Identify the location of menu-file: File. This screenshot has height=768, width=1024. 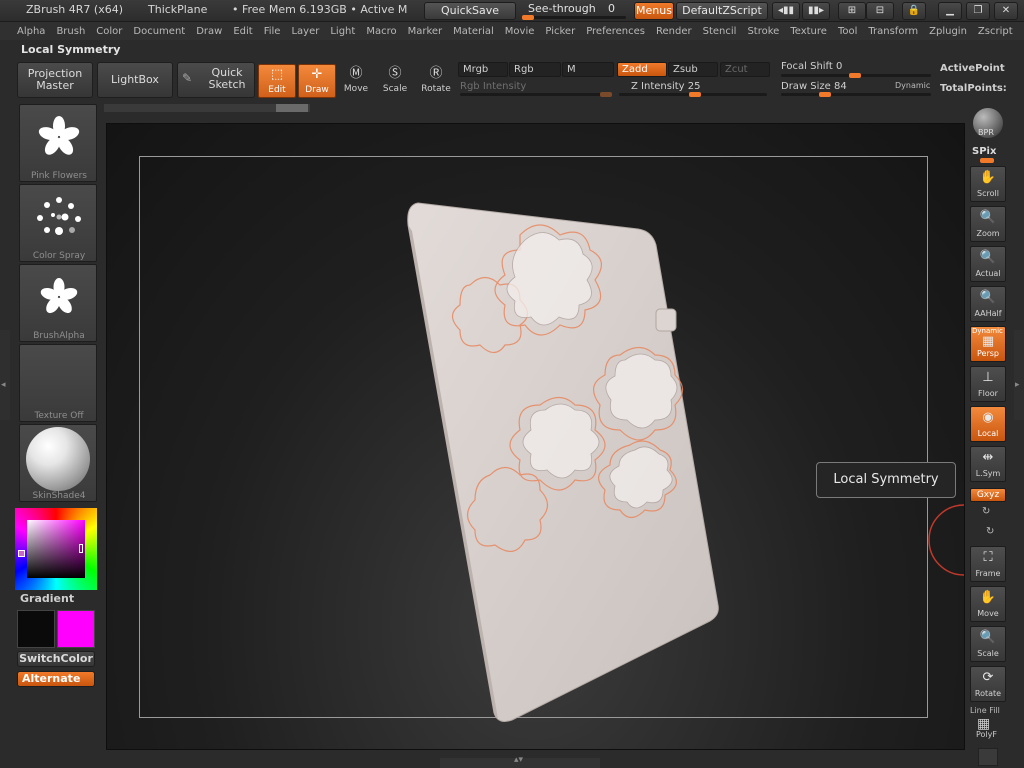
(272, 31).